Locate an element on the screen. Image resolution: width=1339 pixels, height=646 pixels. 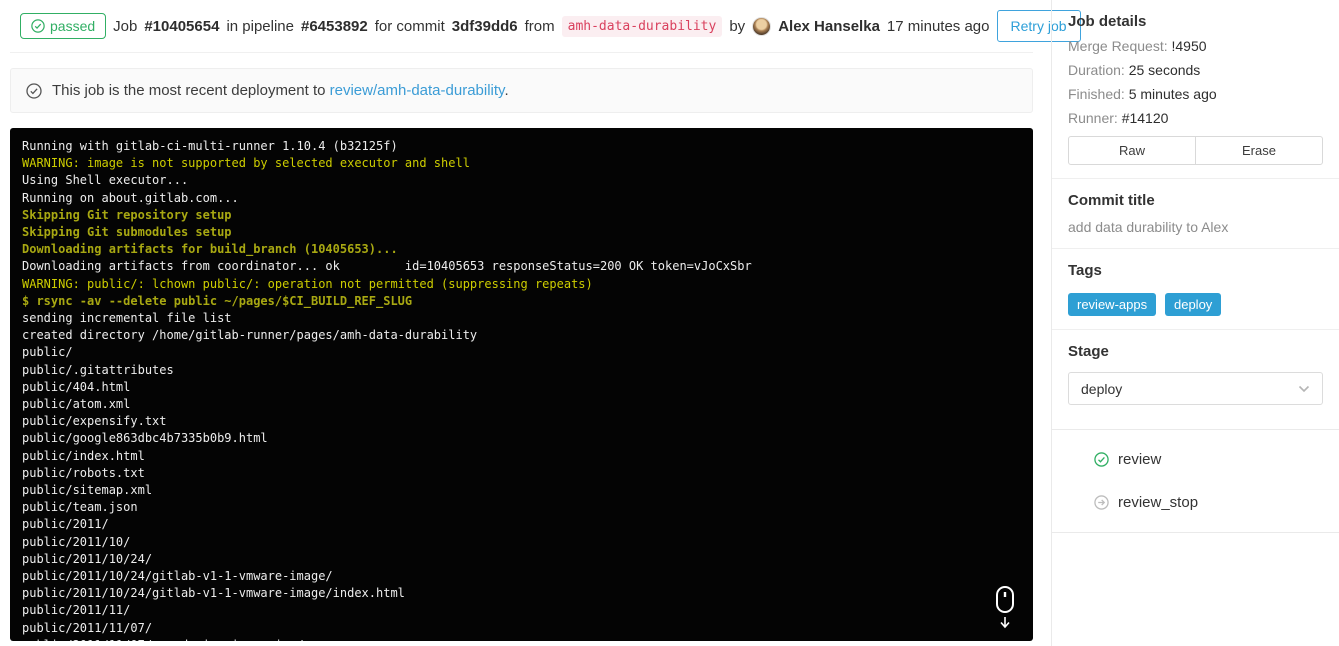
mouse-scroll-icon is located at coordinates (1005, 607).